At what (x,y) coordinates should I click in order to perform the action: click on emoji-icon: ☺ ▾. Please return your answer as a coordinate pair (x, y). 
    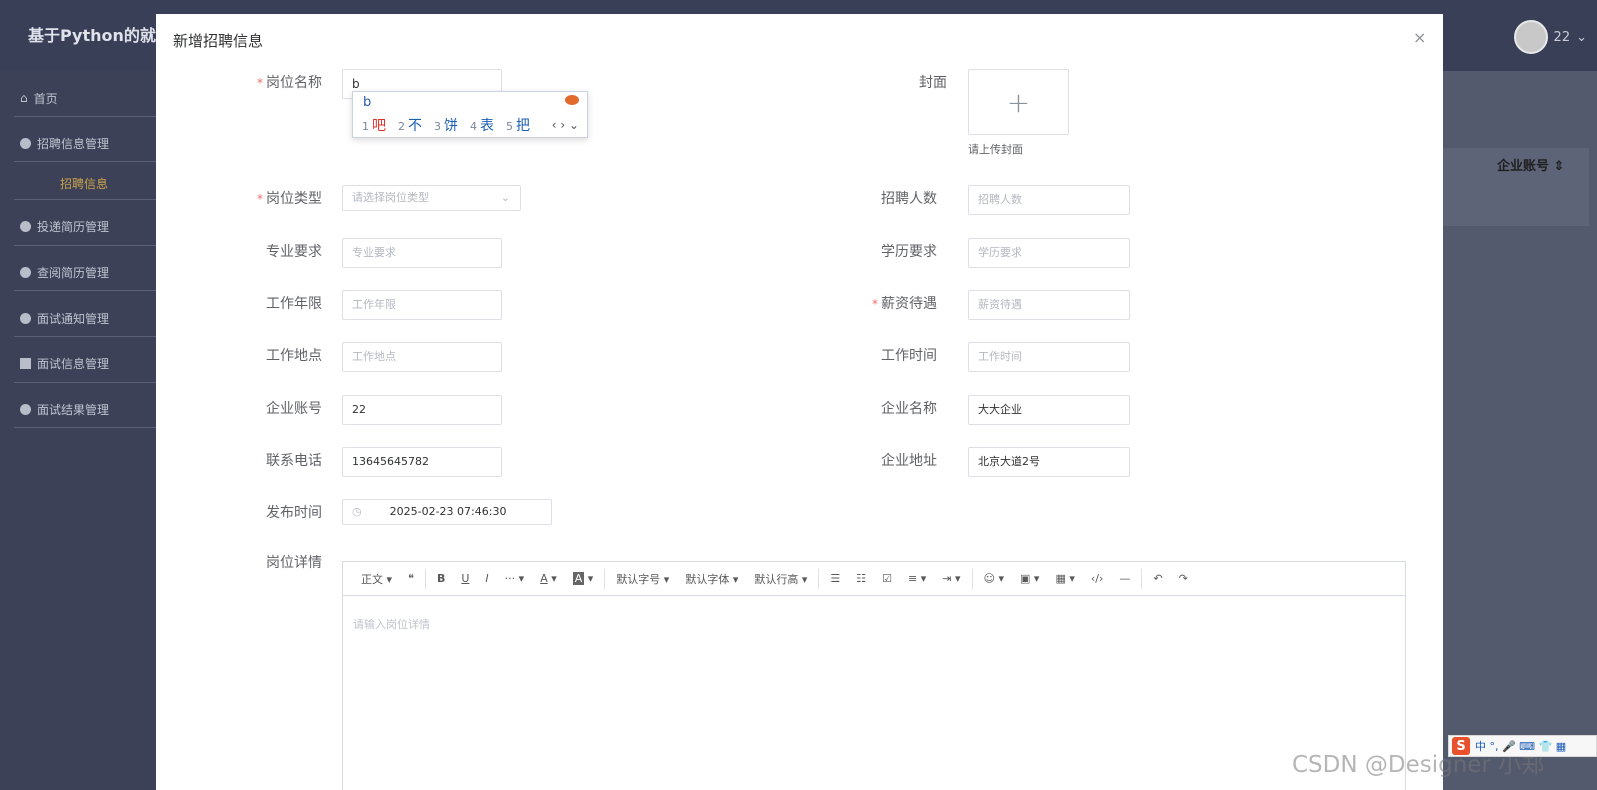
    Looking at the image, I should click on (994, 578).